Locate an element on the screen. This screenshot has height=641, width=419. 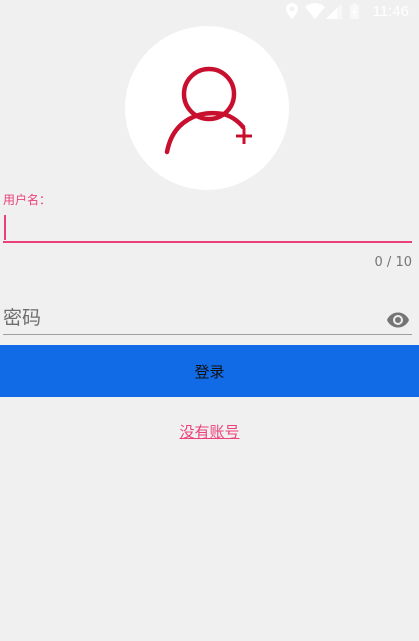
username-underline is located at coordinates (207, 242).